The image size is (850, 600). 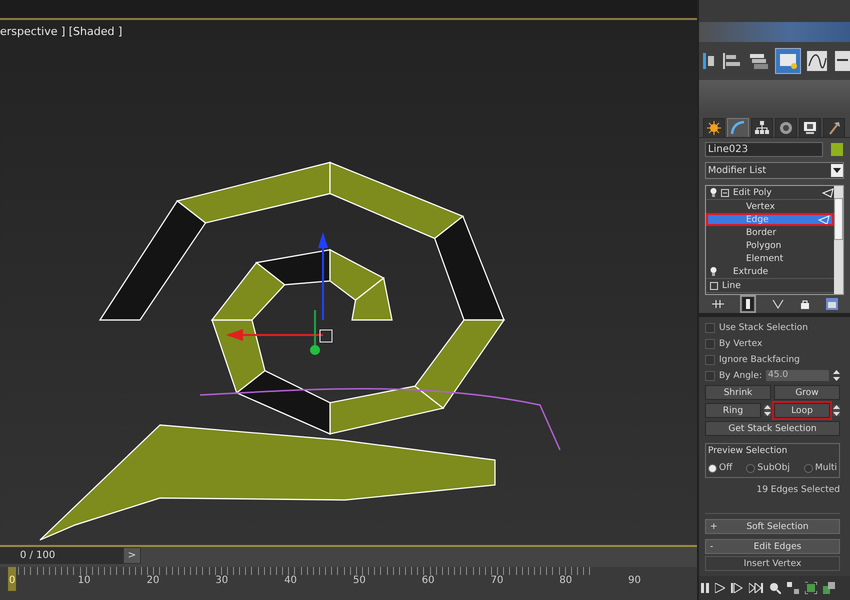 What do you see at coordinates (842, 61) in the screenshot?
I see `schematic-icon` at bounding box center [842, 61].